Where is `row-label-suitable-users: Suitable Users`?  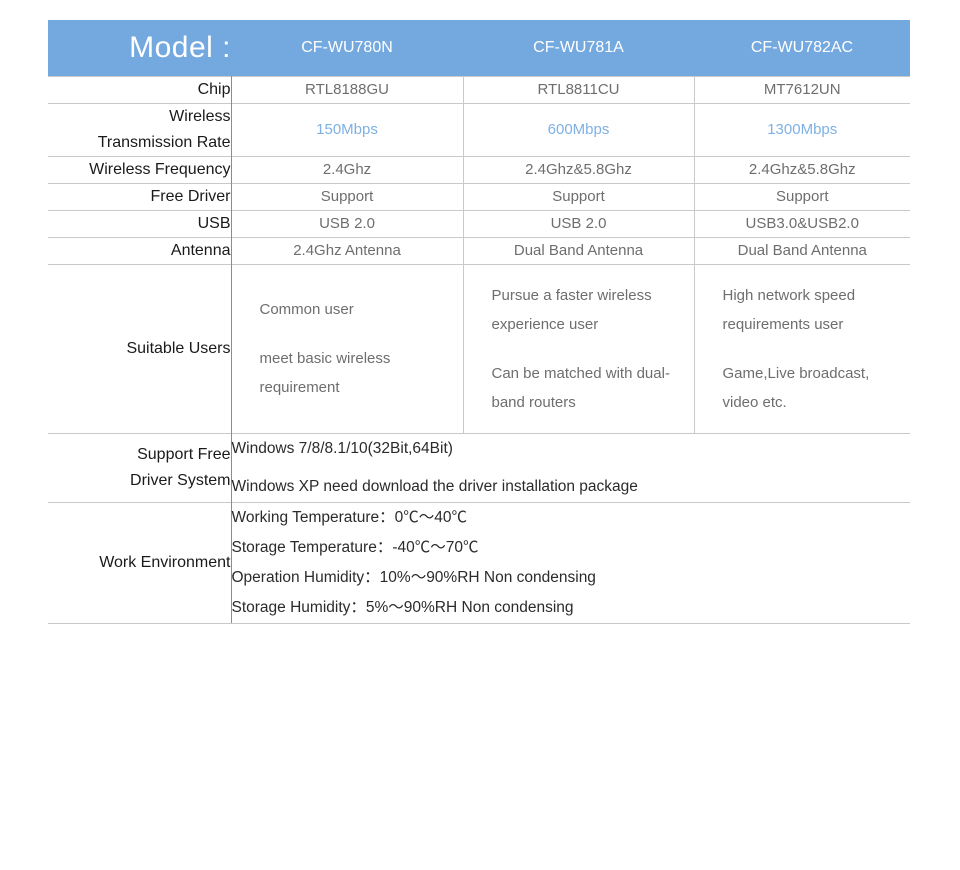
row-label-suitable-users: Suitable Users is located at coordinates (140, 348).